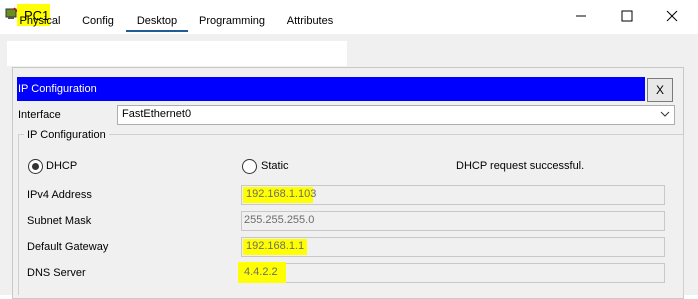 The height and width of the screenshot is (299, 698). What do you see at coordinates (59, 221) in the screenshot?
I see `subnet-mask-label: Subnet Mask` at bounding box center [59, 221].